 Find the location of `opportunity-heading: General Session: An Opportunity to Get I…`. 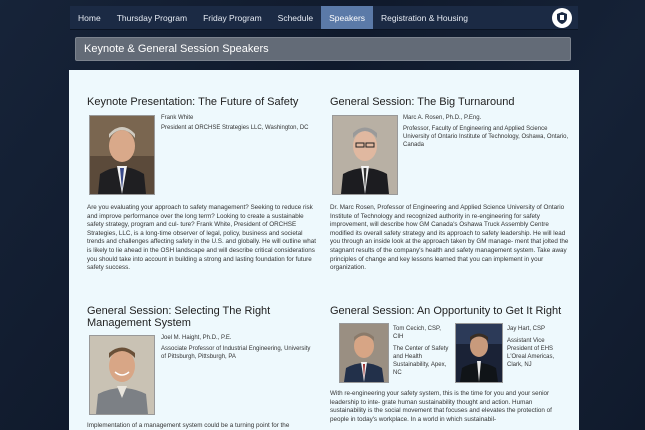

opportunity-heading: General Session: An Opportunity to Get I… is located at coordinates (446, 311).